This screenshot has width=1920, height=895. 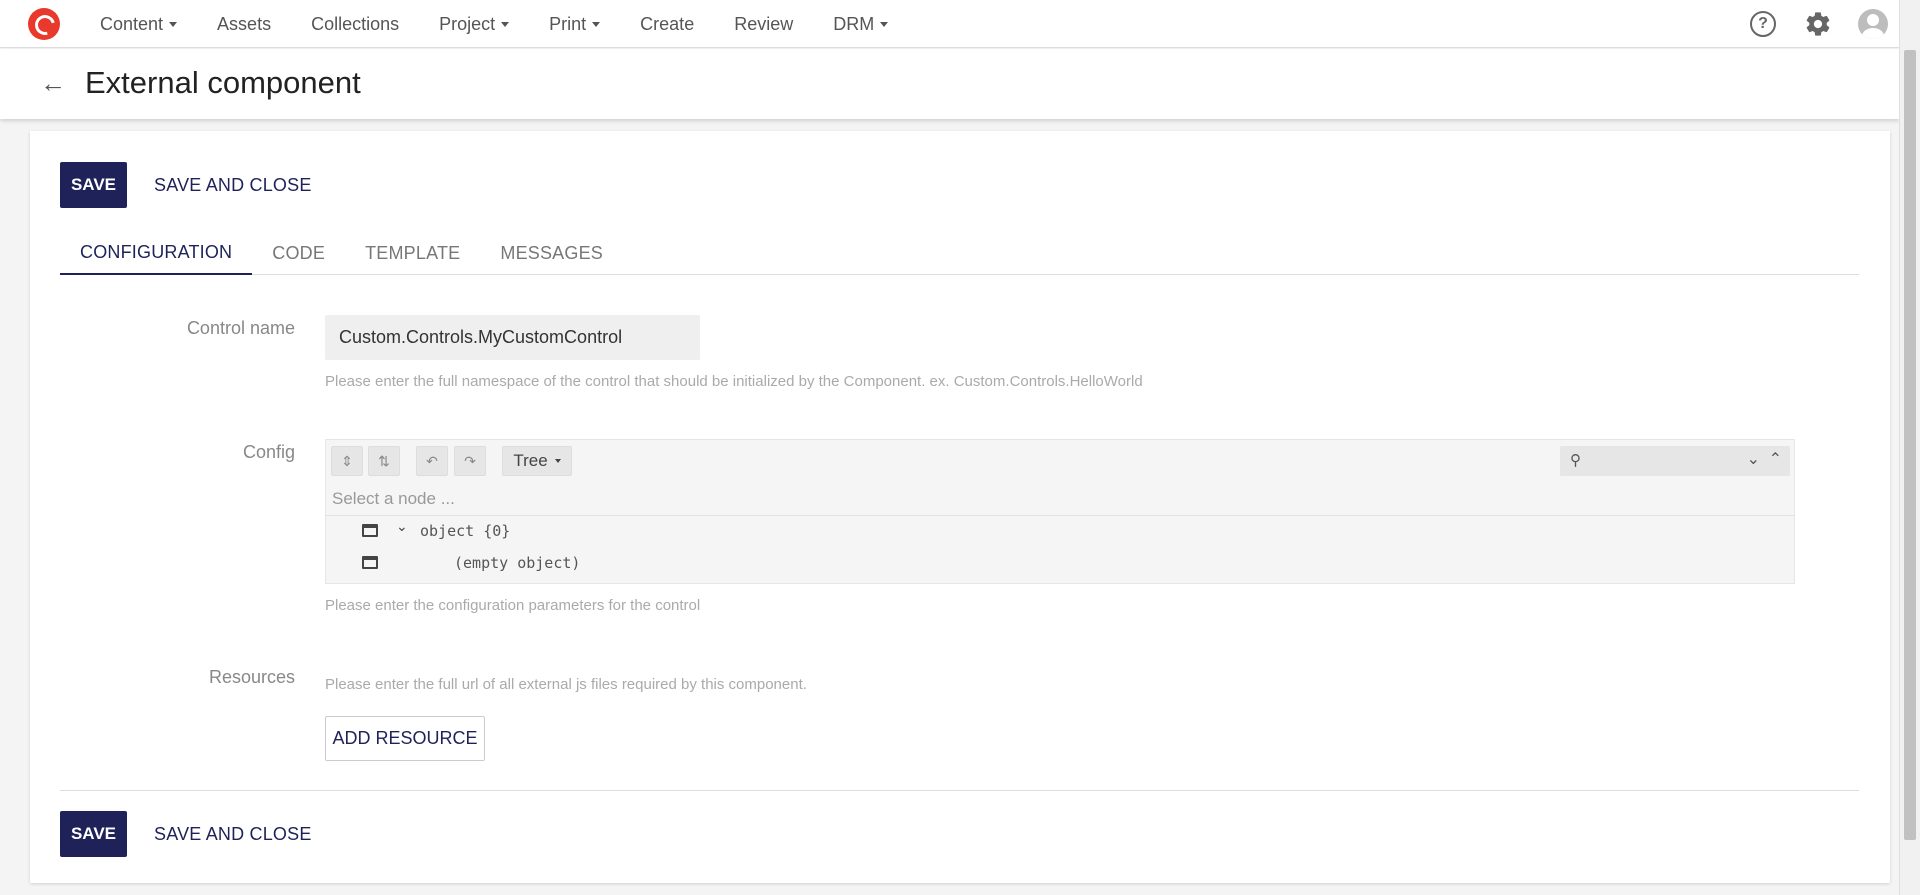 I want to click on nav-item-project: Project, so click(x=474, y=24).